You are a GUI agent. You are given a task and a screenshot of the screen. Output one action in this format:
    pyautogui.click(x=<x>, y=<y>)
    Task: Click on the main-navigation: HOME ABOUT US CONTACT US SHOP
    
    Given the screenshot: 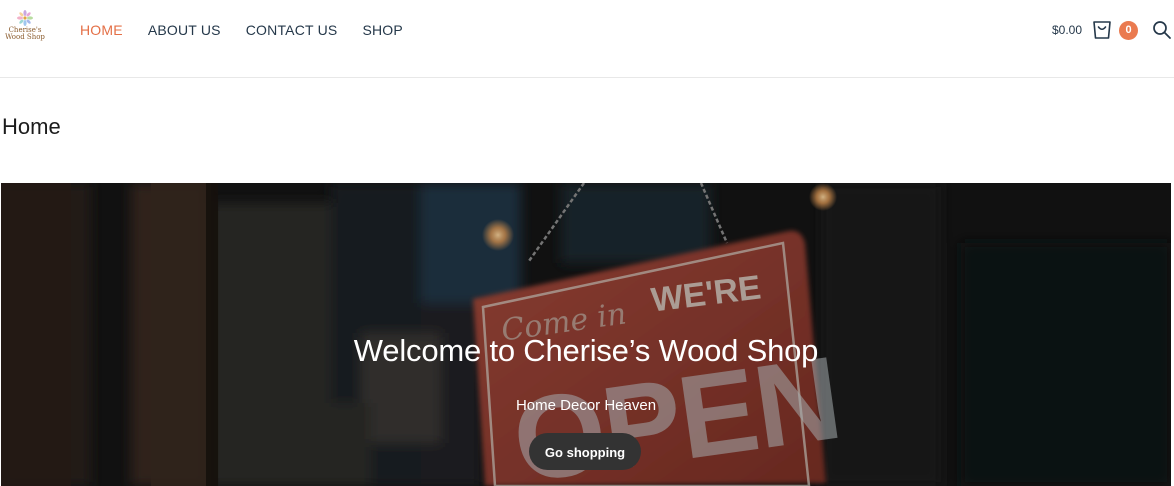 What is the action you would take?
    pyautogui.click(x=241, y=30)
    